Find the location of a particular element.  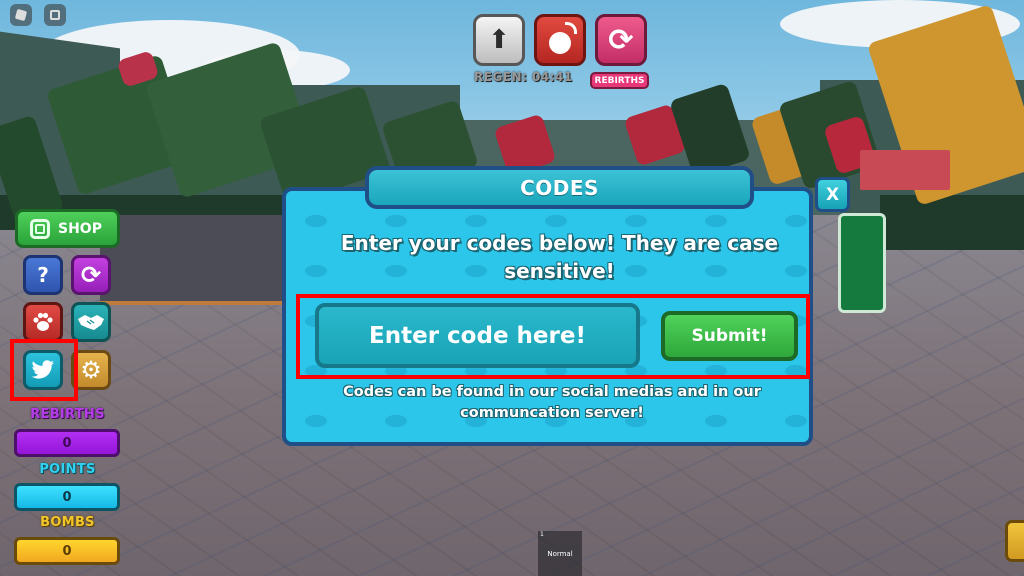

close-icon: X is located at coordinates (832, 194).